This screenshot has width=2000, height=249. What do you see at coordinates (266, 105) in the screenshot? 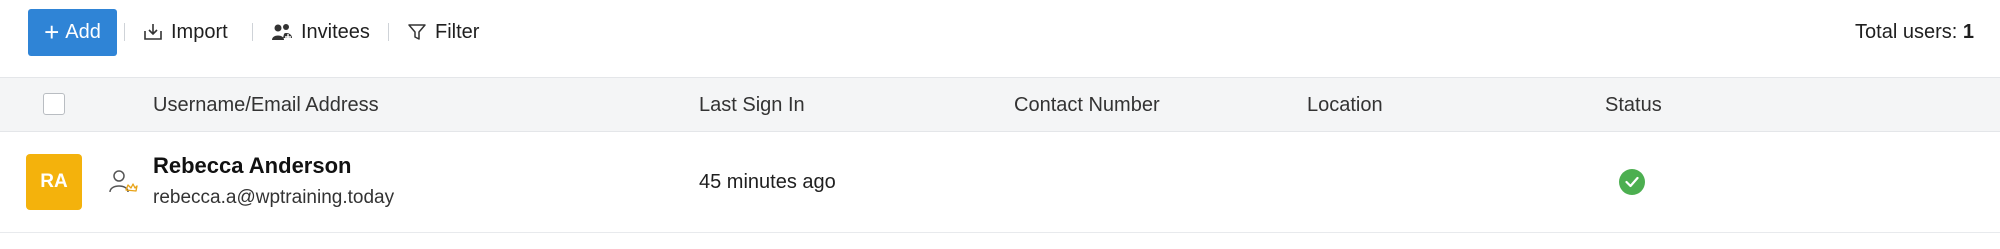
I see `column-header-username: Username/Email Address` at bounding box center [266, 105].